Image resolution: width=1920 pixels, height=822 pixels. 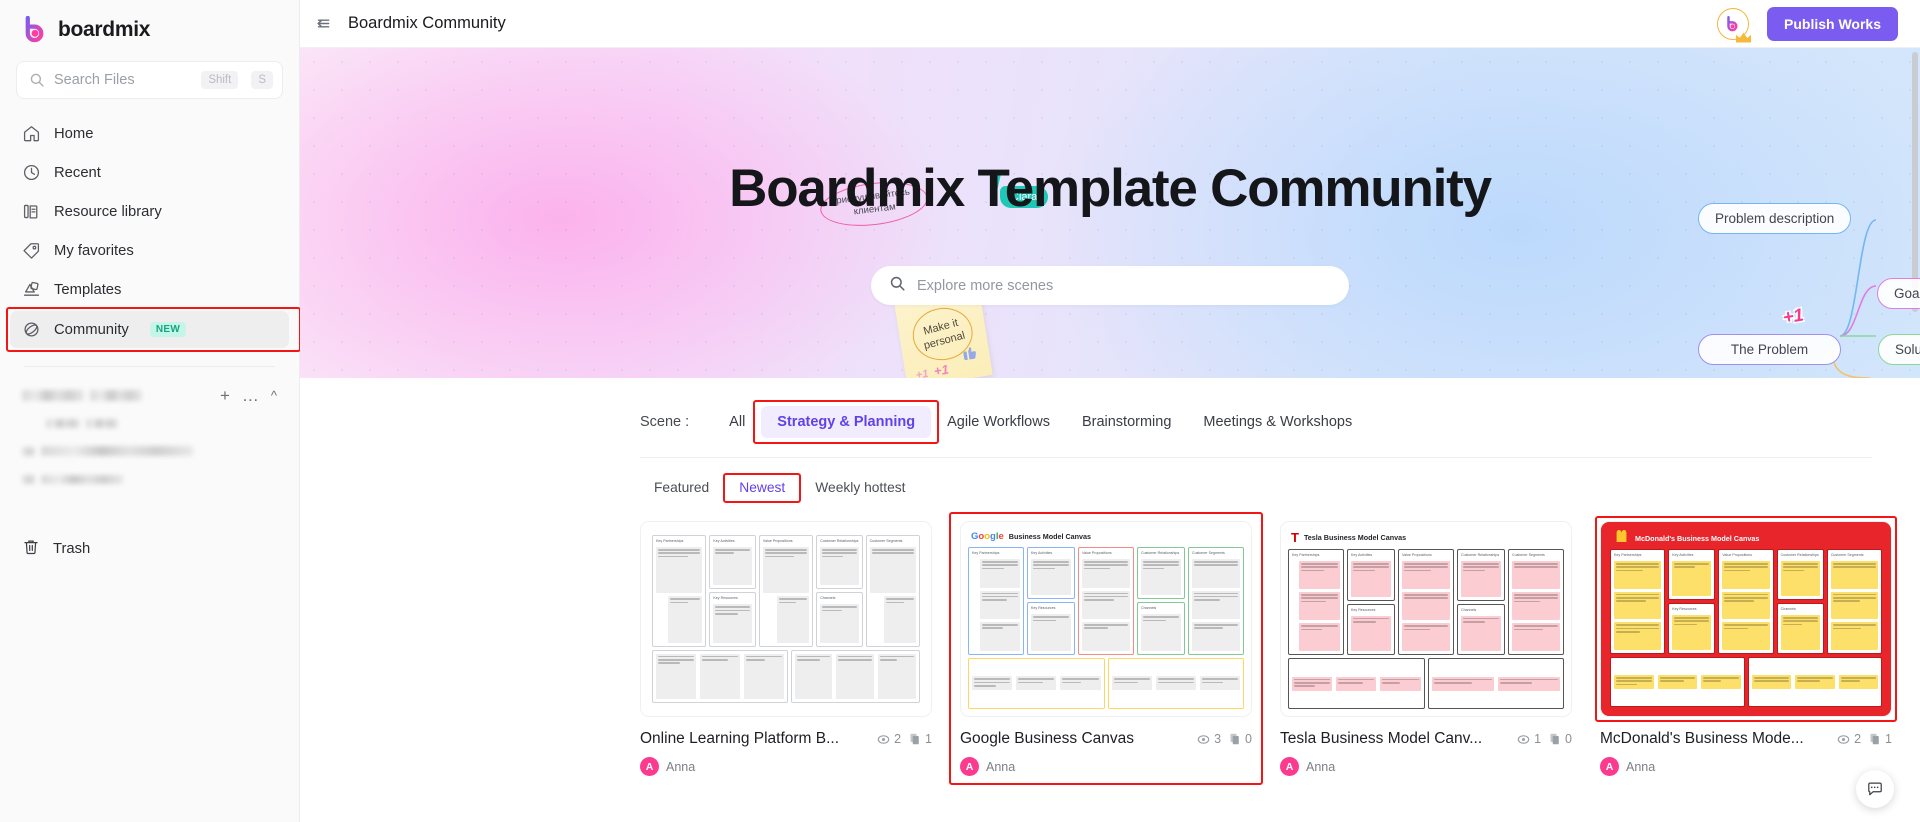 What do you see at coordinates (1538, 739) in the screenshot?
I see `views-count: 1` at bounding box center [1538, 739].